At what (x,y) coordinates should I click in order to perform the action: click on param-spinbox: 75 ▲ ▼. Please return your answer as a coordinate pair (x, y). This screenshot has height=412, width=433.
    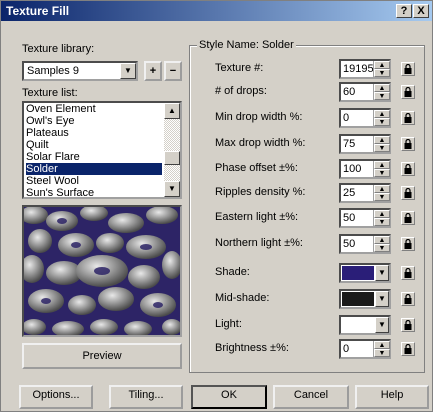
    Looking at the image, I should click on (365, 144).